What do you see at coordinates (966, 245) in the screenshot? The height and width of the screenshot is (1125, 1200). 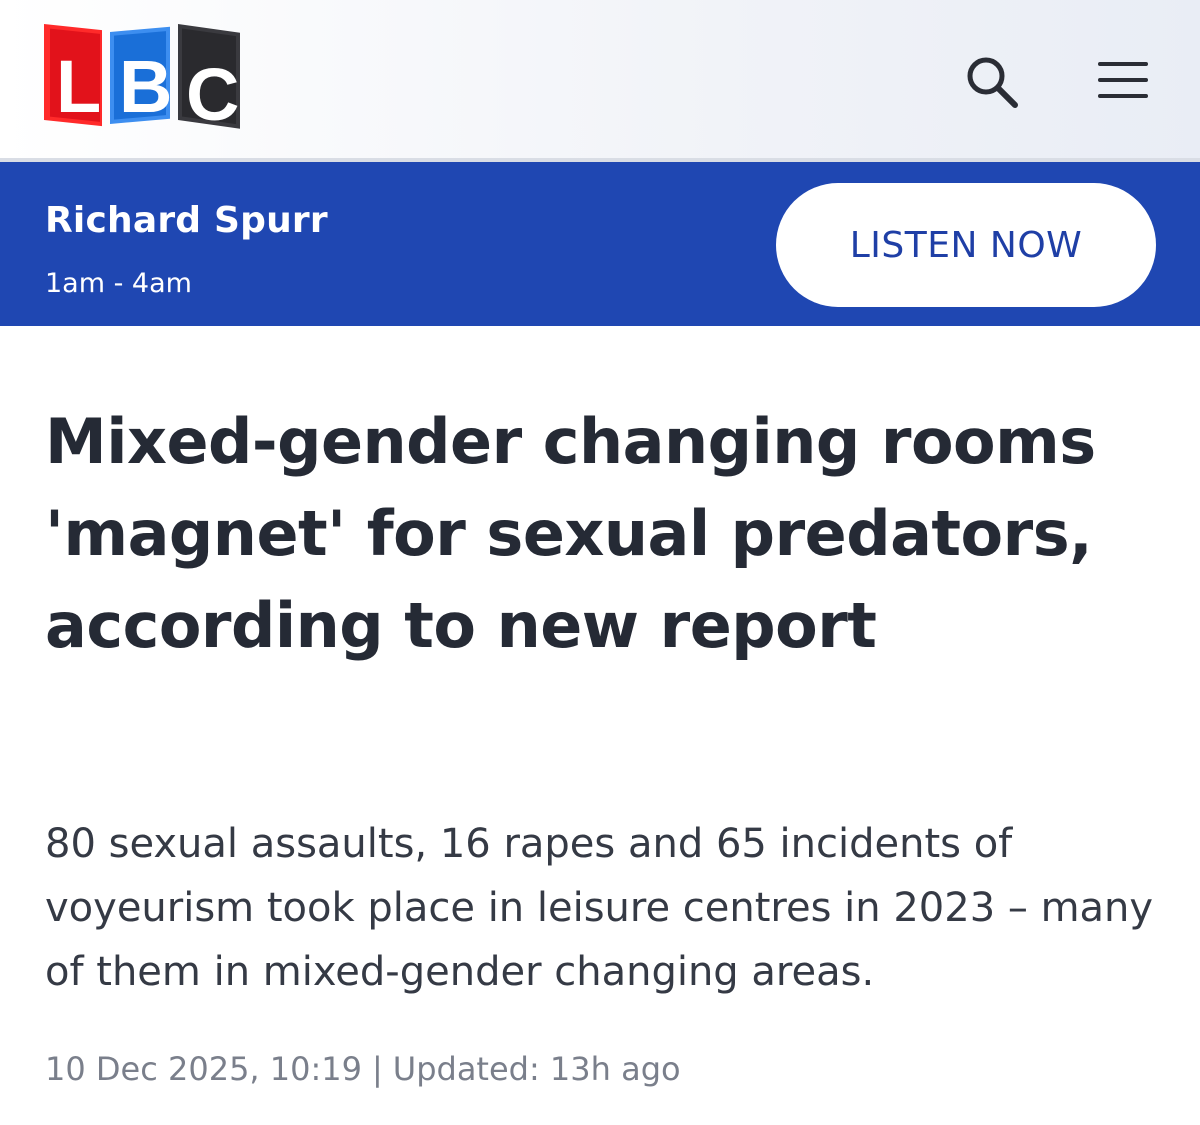 I see `listen-now-button: LISTEN NOW` at bounding box center [966, 245].